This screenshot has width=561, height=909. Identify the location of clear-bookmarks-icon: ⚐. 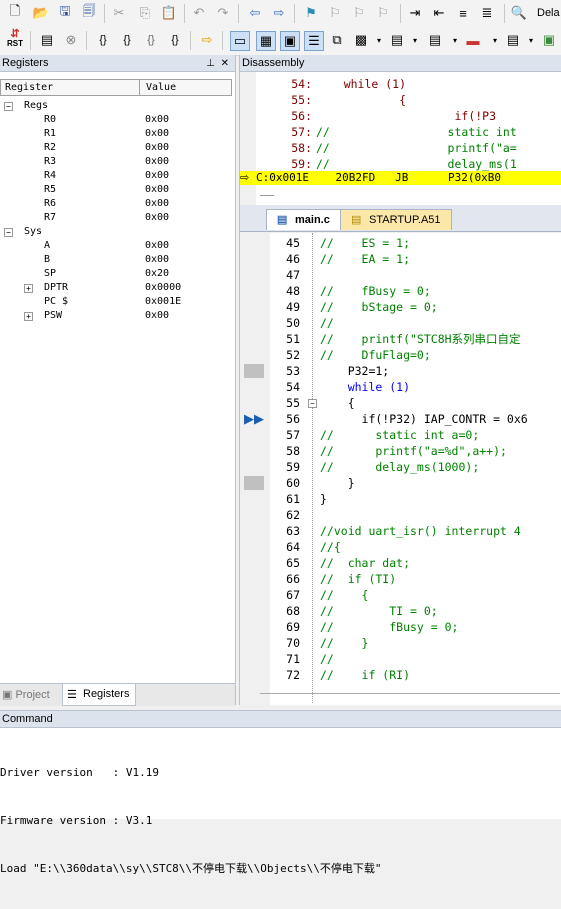
(383, 13).